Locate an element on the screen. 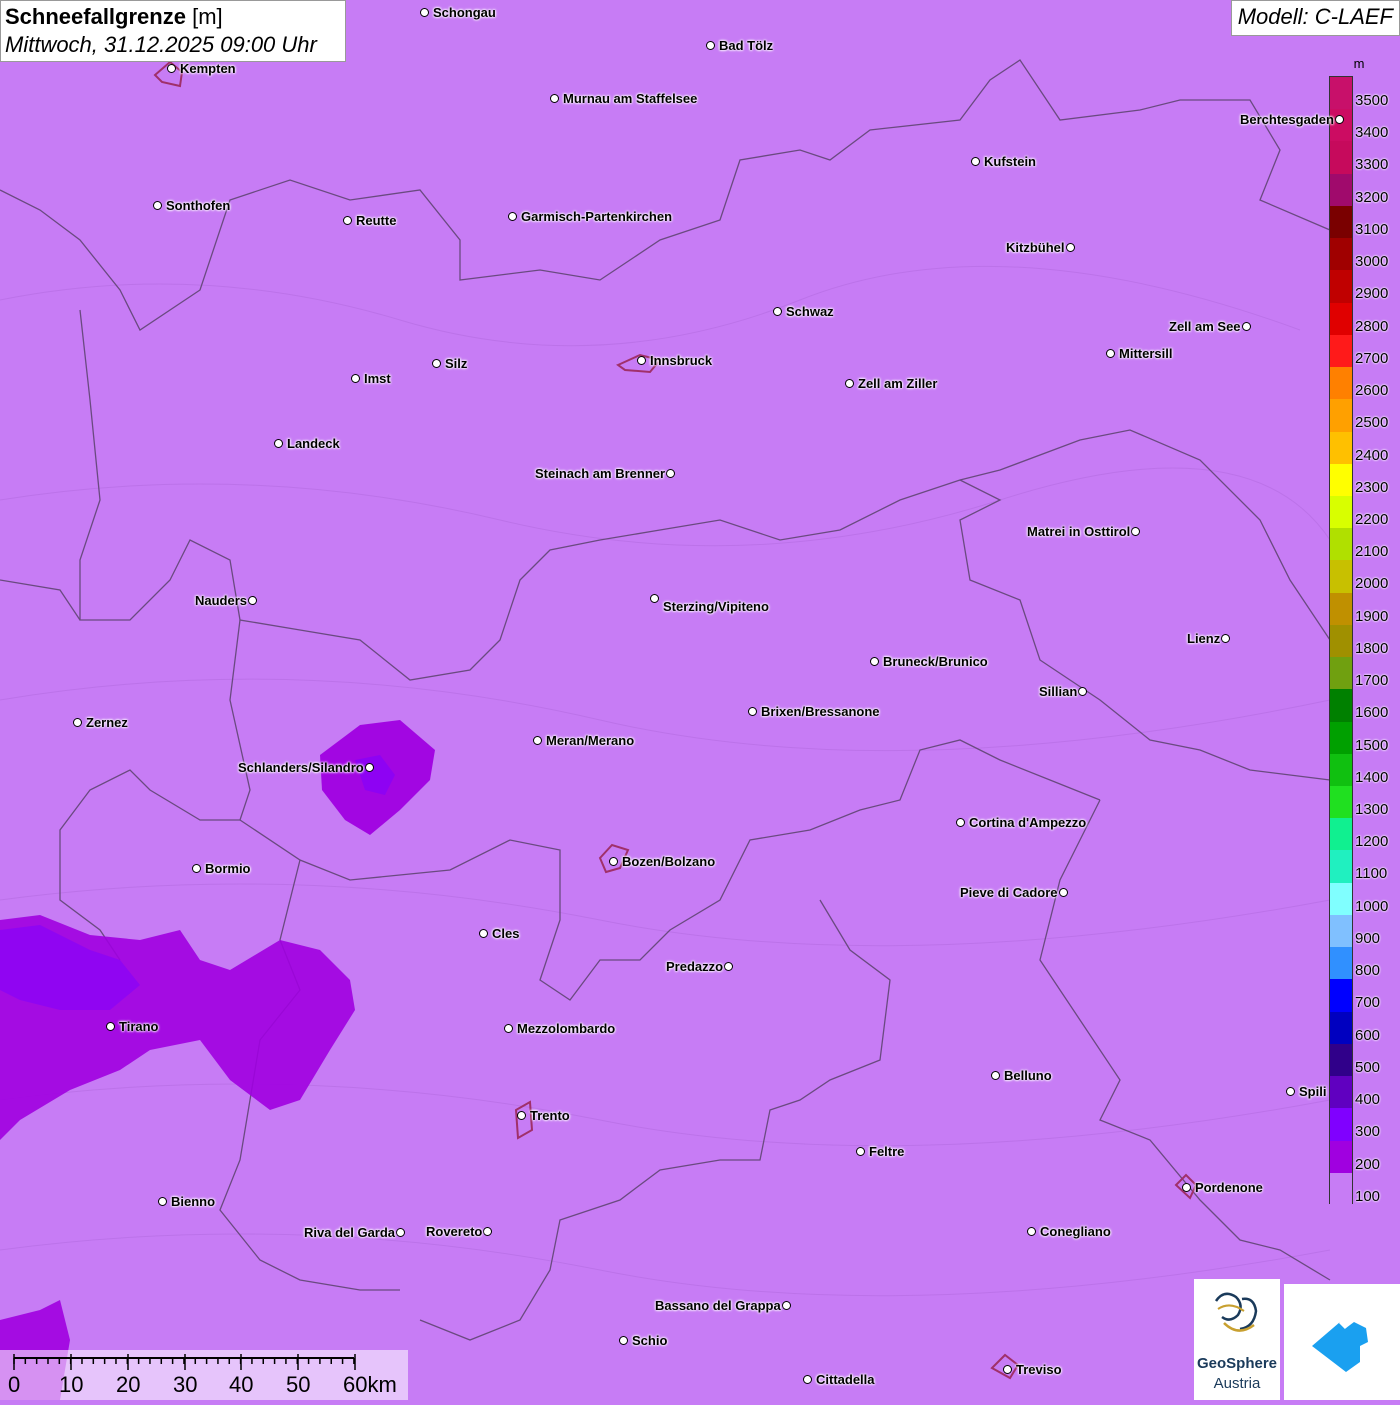  legend-label: 800 is located at coordinates (1368, 971).